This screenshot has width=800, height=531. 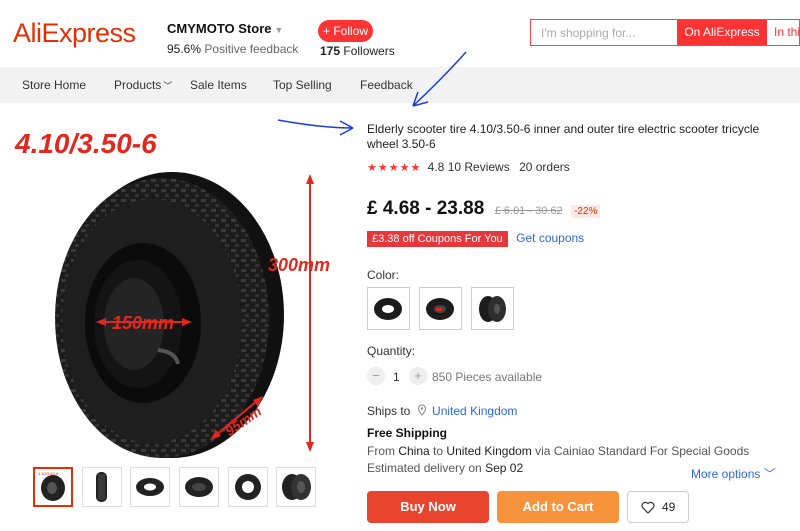 I want to click on color-label: Color:, so click(x=383, y=275).